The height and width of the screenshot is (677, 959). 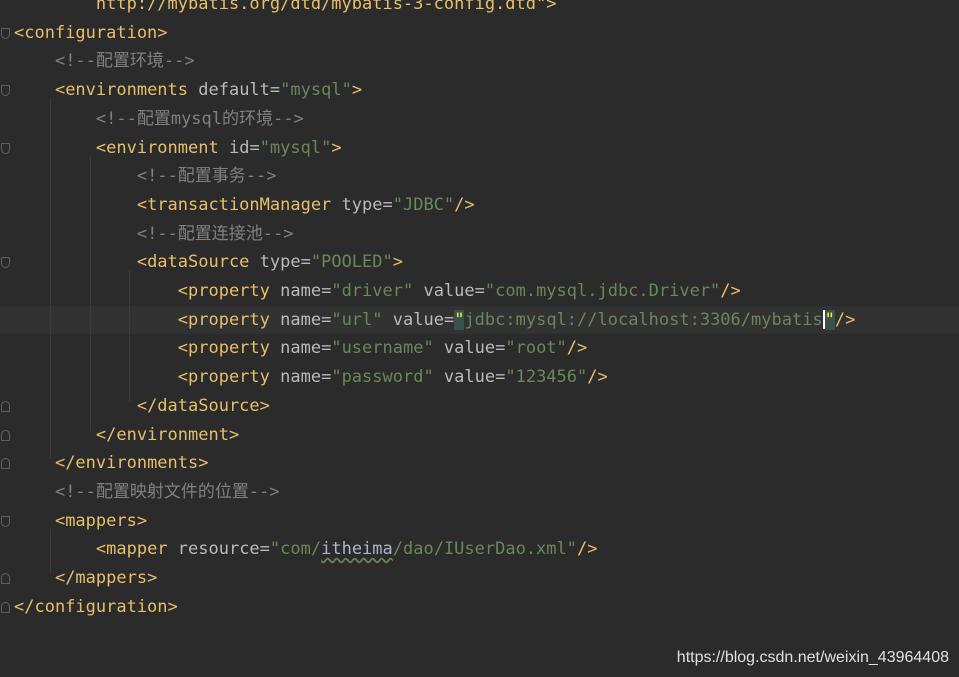 I want to click on code-line-text: <mappers>, so click(x=80, y=521).